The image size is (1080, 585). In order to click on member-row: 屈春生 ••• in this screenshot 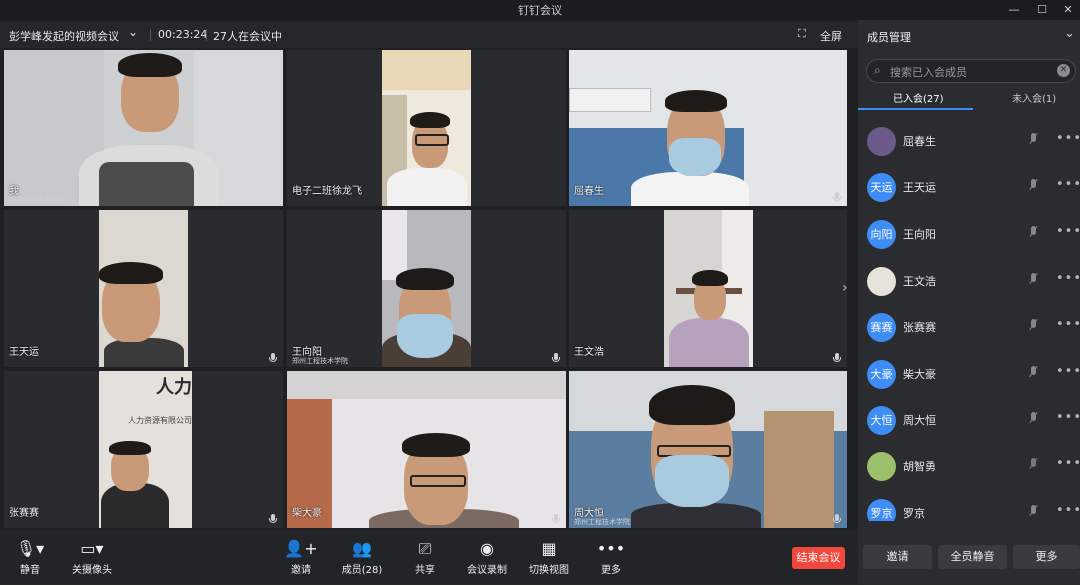, I will do `click(969, 142)`.